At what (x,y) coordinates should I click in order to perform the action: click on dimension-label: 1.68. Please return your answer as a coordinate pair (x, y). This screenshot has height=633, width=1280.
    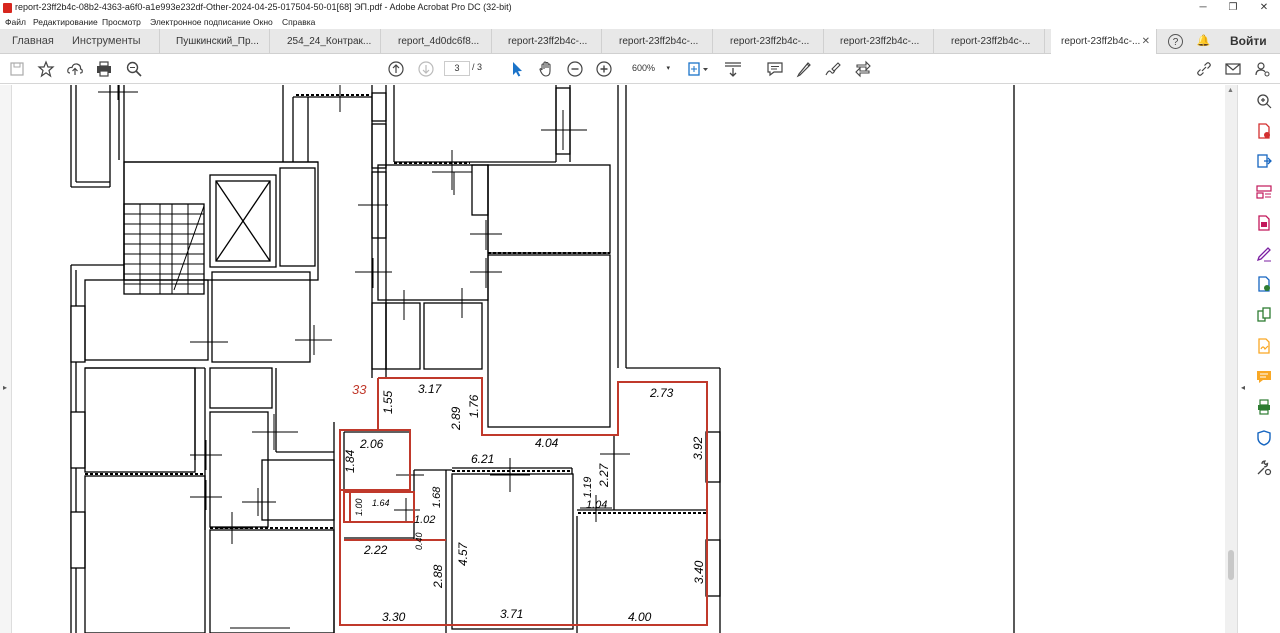
    Looking at the image, I should click on (437, 497).